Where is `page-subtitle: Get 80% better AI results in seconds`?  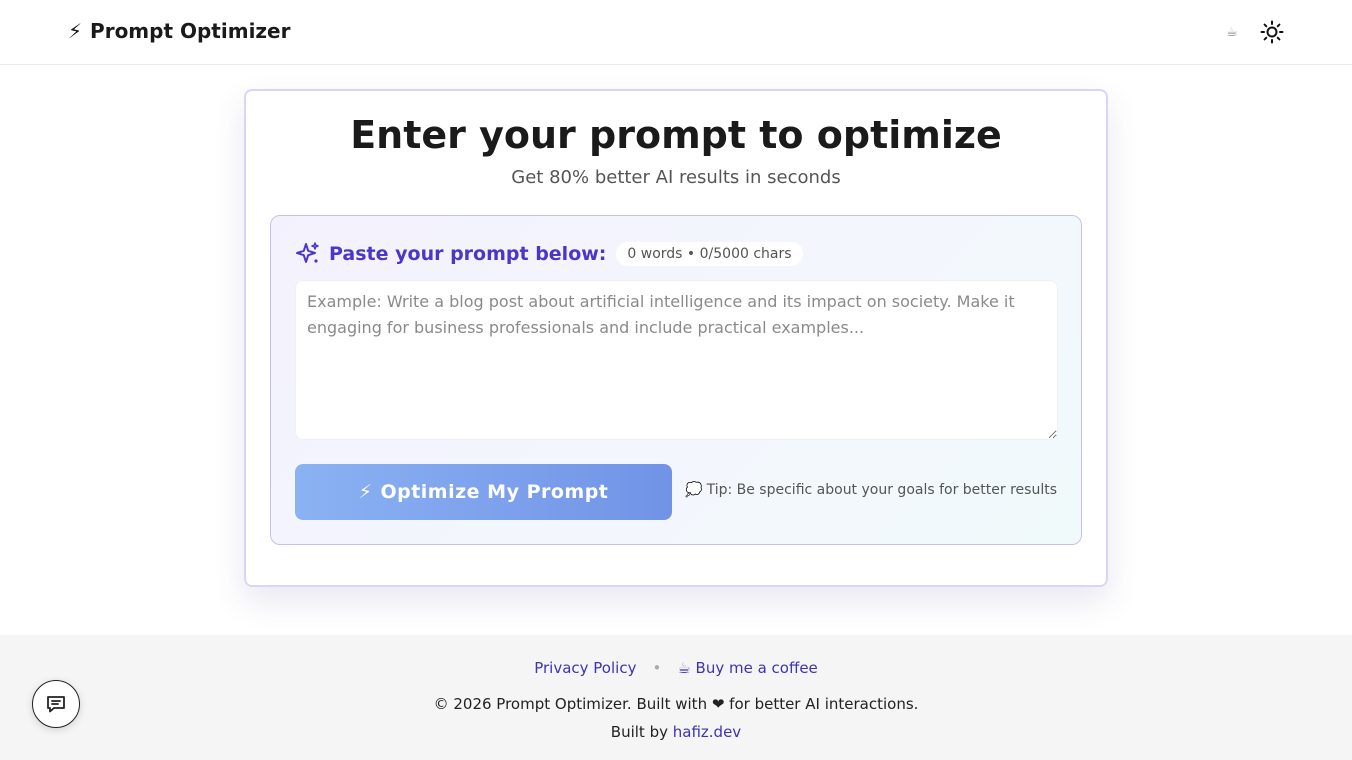 page-subtitle: Get 80% better AI results in seconds is located at coordinates (676, 177).